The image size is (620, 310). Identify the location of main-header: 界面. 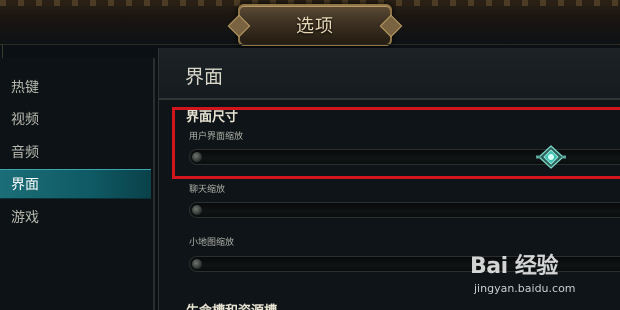
(389, 74).